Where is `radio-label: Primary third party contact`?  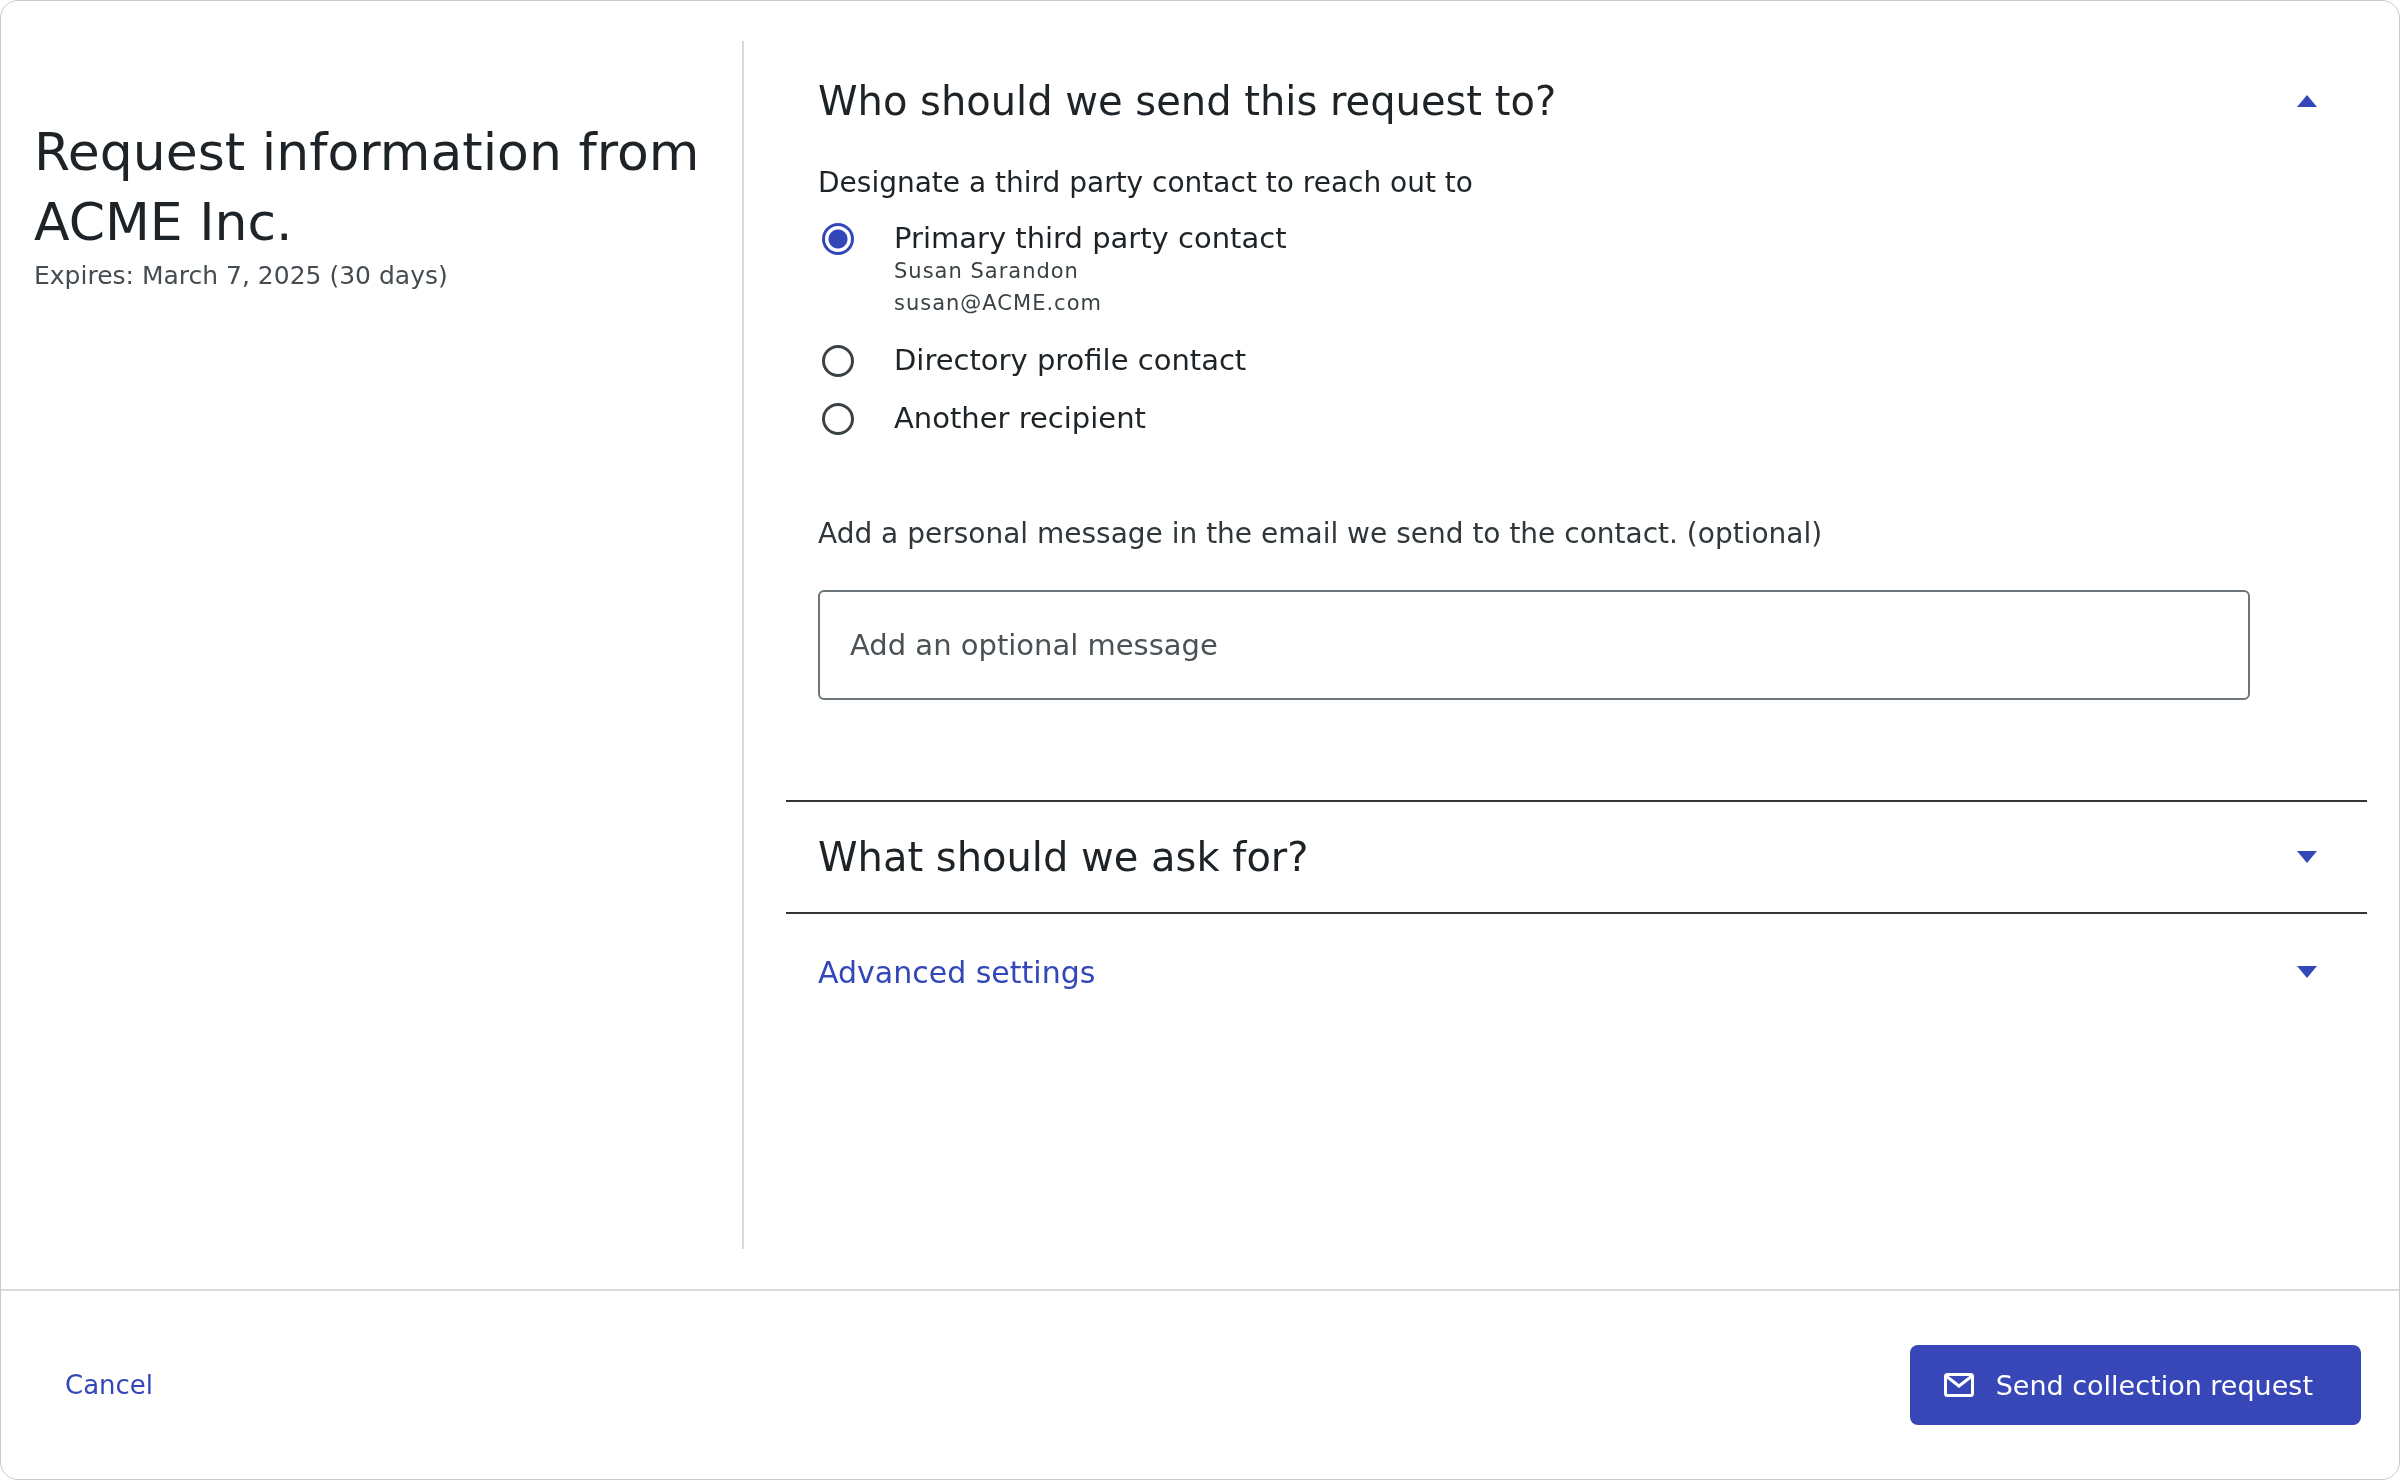
radio-label: Primary third party contact is located at coordinates (1090, 238).